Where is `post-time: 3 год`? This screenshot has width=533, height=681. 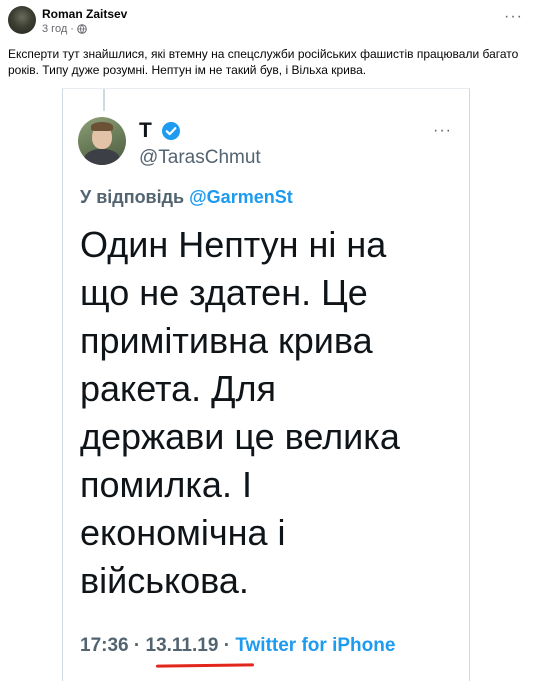
post-time: 3 год is located at coordinates (54, 29).